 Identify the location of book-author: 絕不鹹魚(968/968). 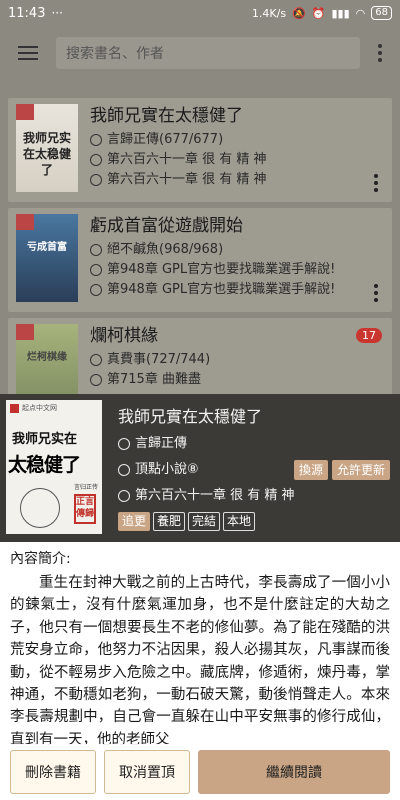
(165, 249).